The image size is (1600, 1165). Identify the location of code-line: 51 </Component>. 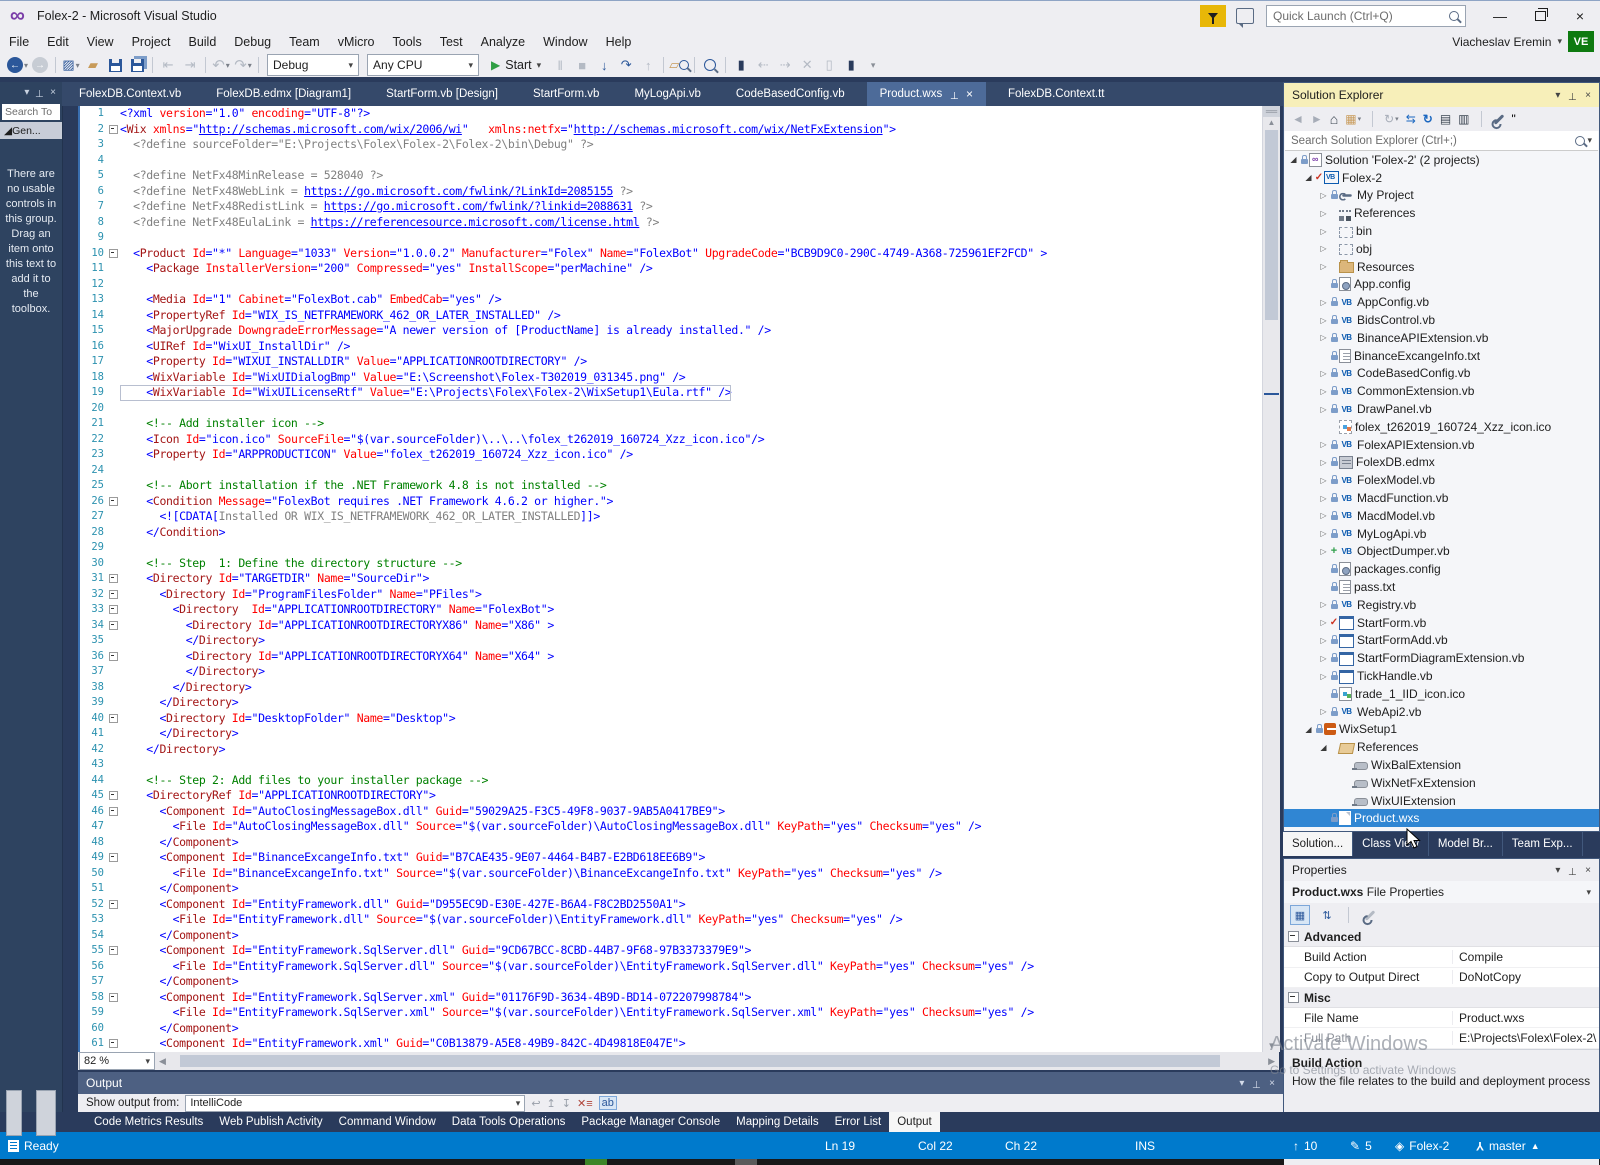
(672, 889).